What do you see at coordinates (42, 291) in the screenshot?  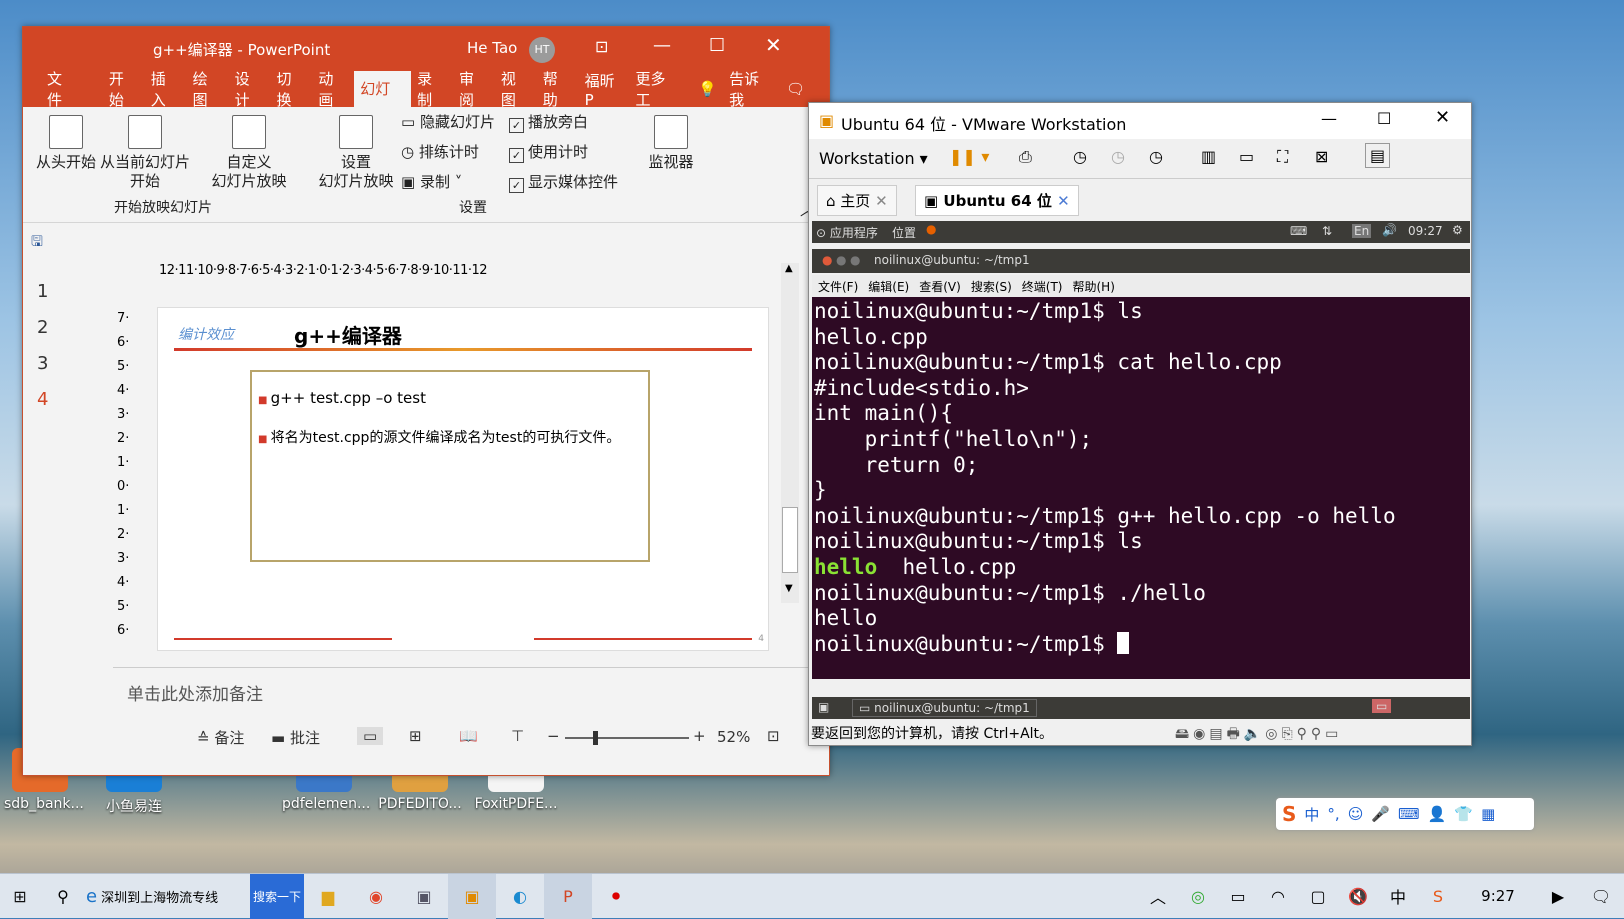 I see `slide-thumb: 1` at bounding box center [42, 291].